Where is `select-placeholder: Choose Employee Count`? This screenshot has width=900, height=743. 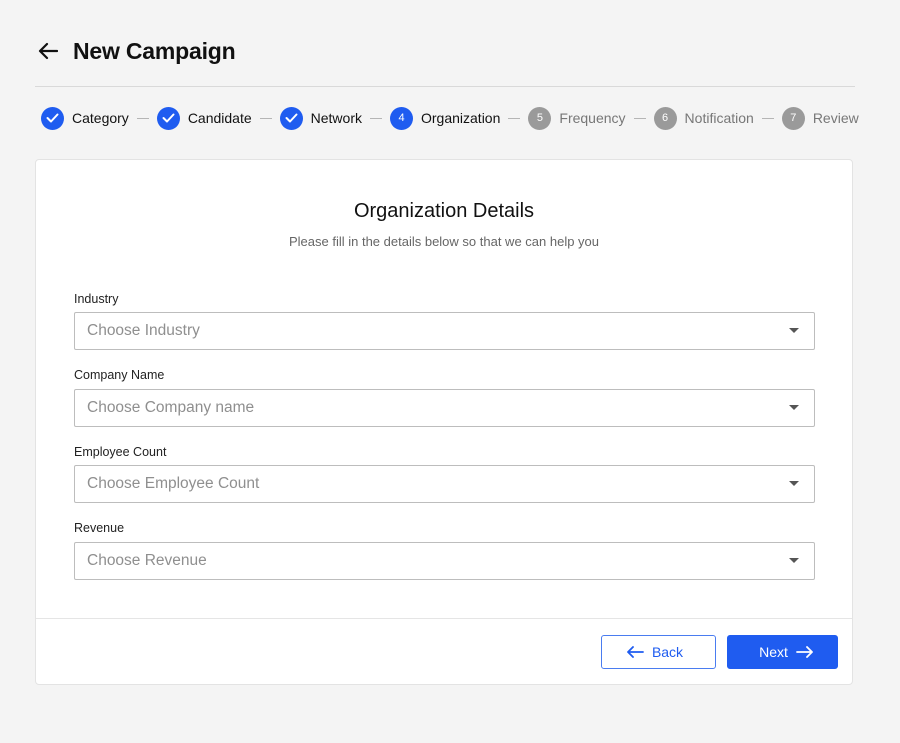 select-placeholder: Choose Employee Count is located at coordinates (173, 483).